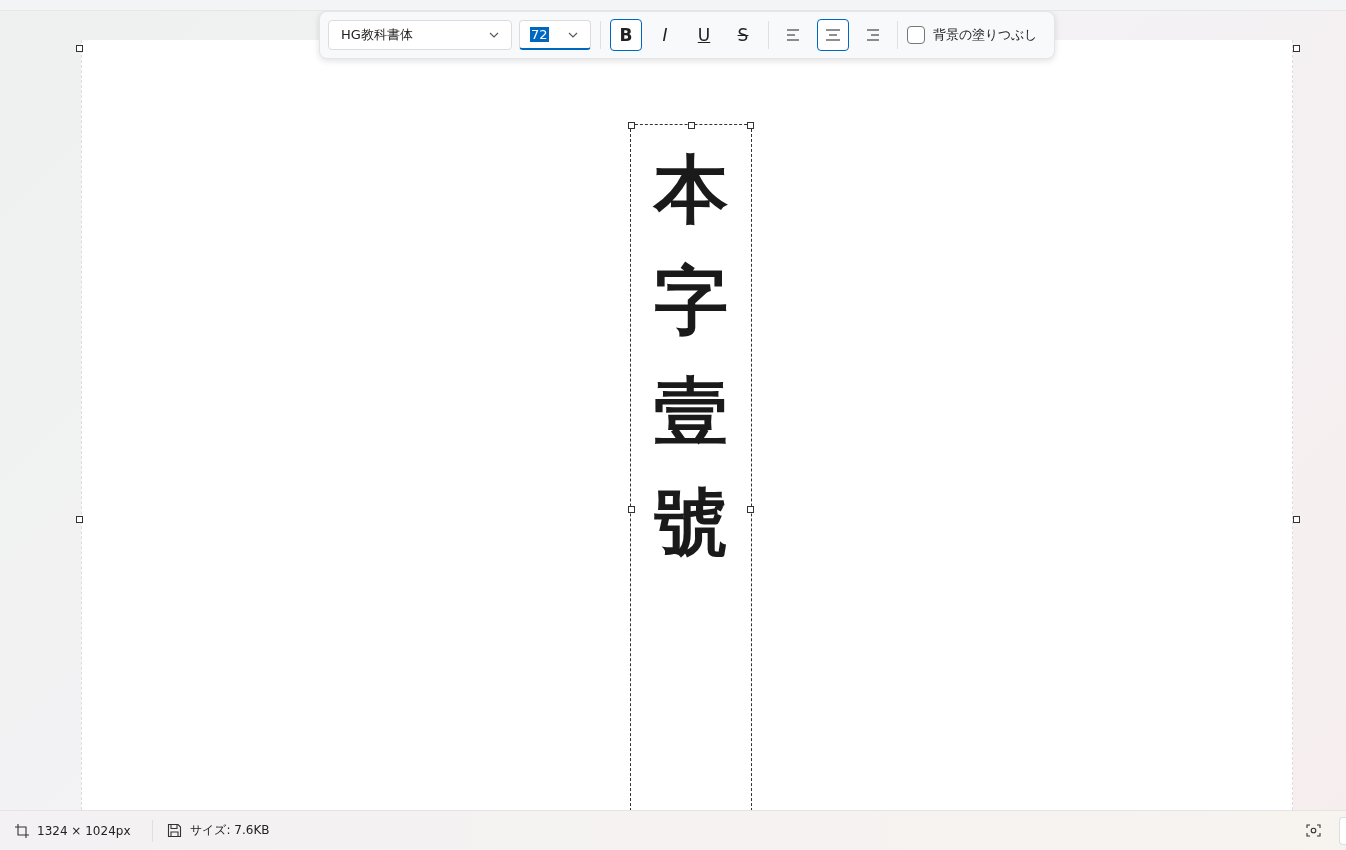 The width and height of the screenshot is (1346, 850). Describe the element at coordinates (175, 830) in the screenshot. I see `save-icon` at that location.